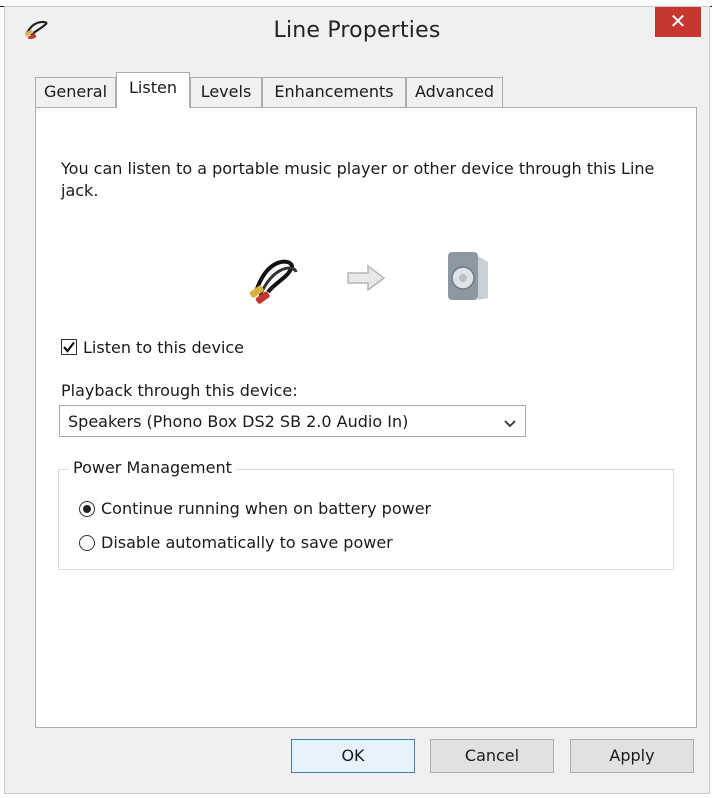  What do you see at coordinates (179, 390) in the screenshot?
I see `playback-label: Playback through this device:` at bounding box center [179, 390].